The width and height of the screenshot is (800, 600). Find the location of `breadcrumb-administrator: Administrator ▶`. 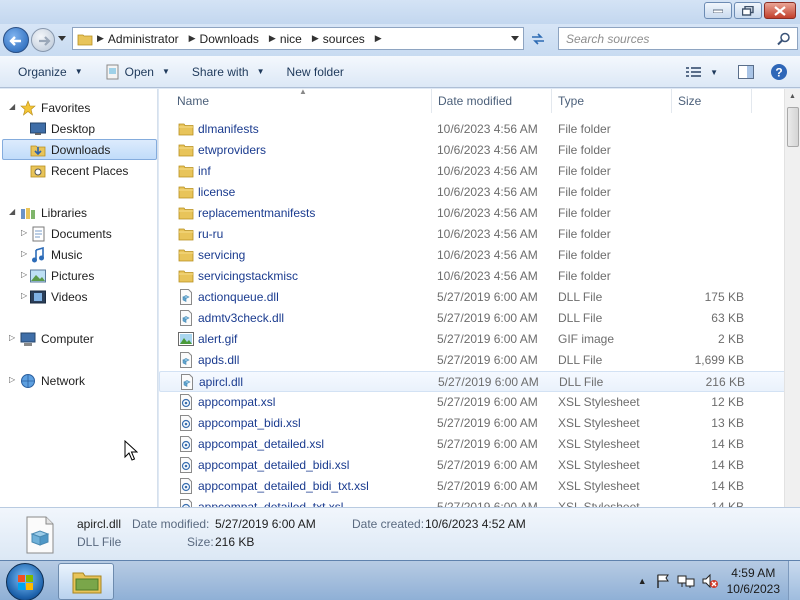

breadcrumb-administrator: Administrator ▶ is located at coordinates (150, 39).